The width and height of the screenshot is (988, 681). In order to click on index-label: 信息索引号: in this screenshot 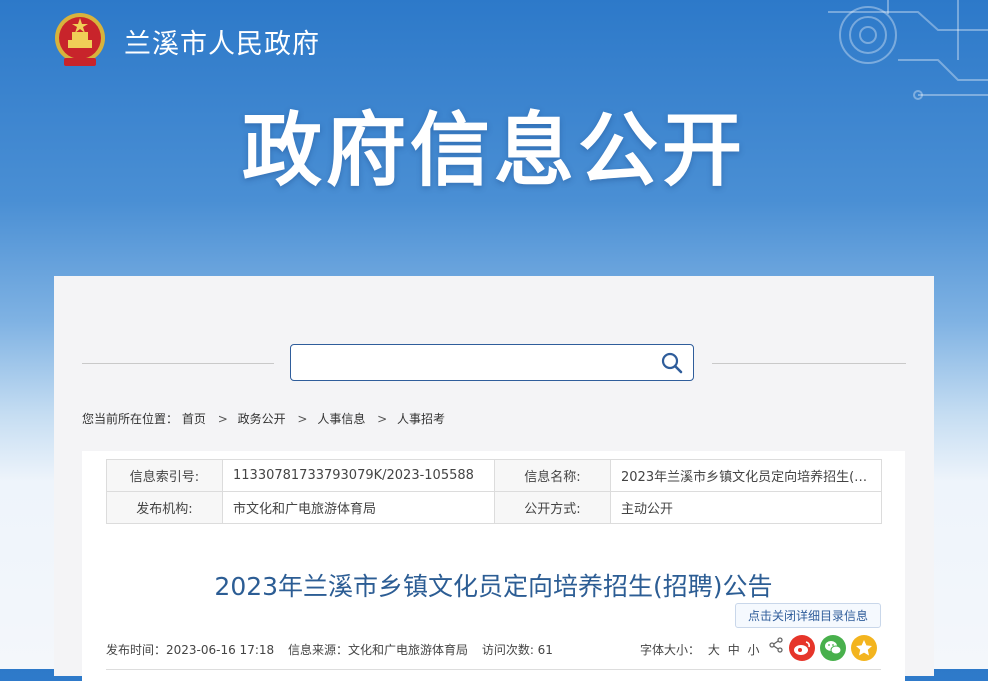, I will do `click(164, 475)`.